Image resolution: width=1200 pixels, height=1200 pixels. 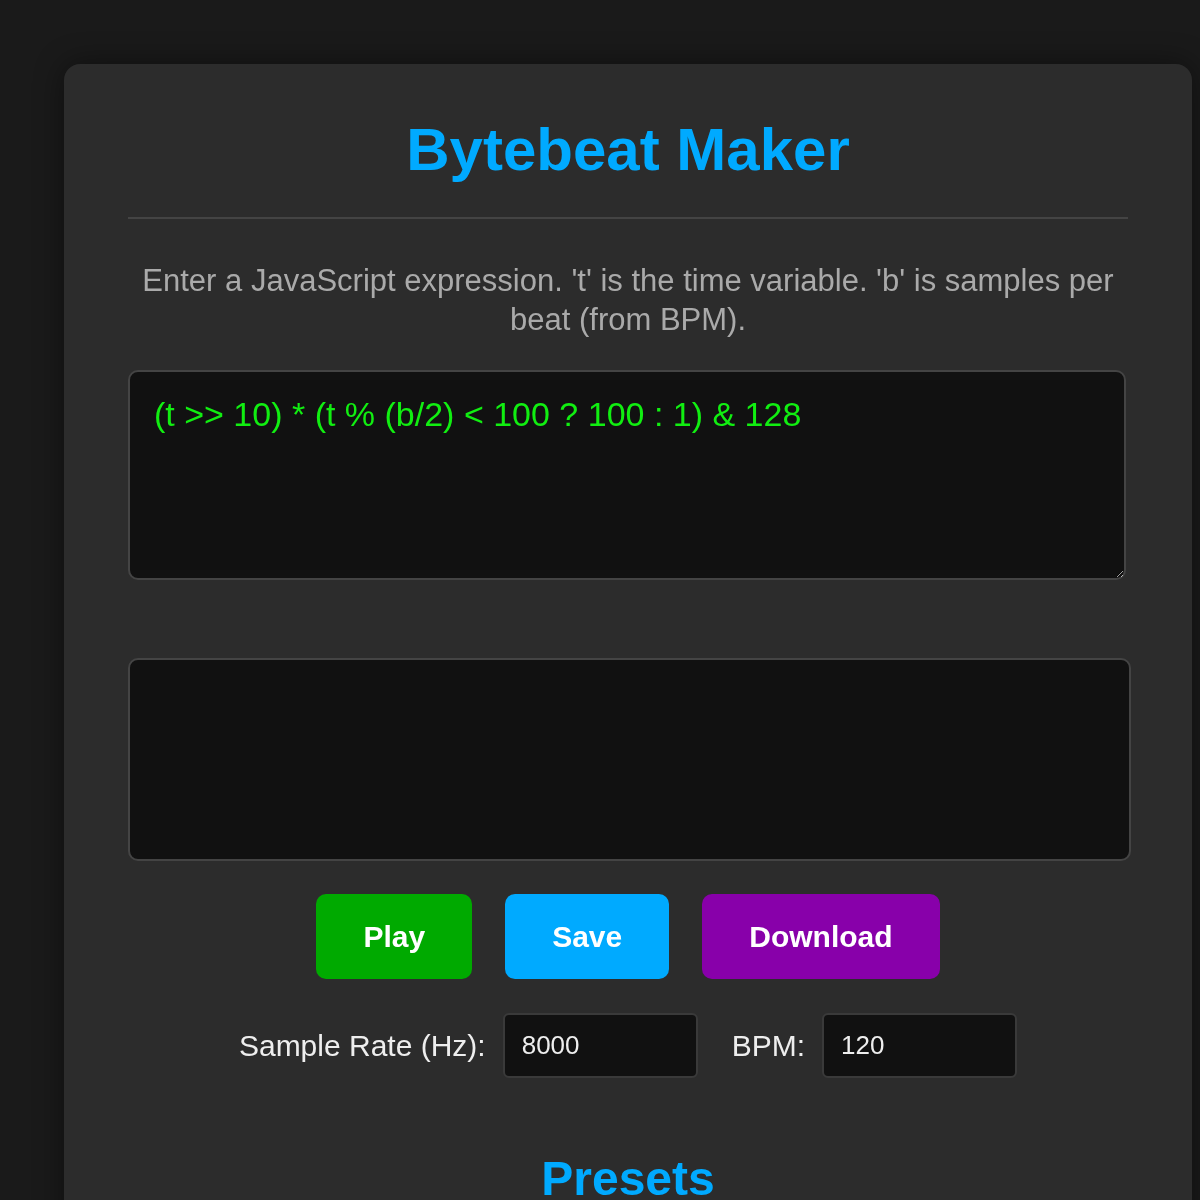 I want to click on sample-rate-label: Sample Rate (Hz):, so click(x=362, y=1045).